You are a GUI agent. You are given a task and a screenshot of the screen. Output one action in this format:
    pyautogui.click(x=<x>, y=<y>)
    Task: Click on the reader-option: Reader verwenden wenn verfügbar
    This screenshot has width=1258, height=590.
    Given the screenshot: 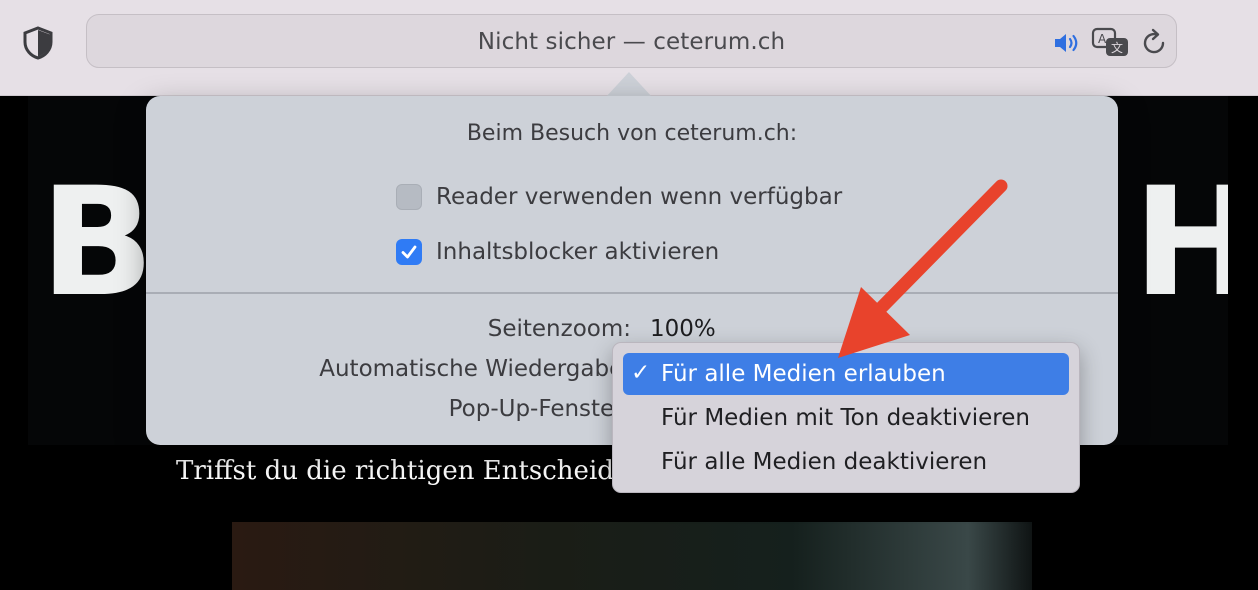 What is the action you would take?
    pyautogui.click(x=619, y=197)
    